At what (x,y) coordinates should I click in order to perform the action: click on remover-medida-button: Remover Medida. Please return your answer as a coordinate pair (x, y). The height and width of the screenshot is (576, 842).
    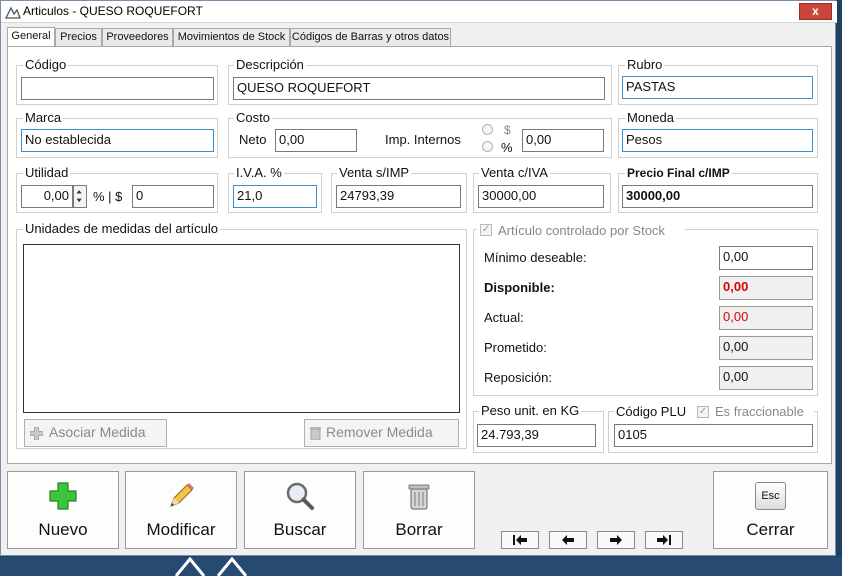
    Looking at the image, I should click on (381, 433).